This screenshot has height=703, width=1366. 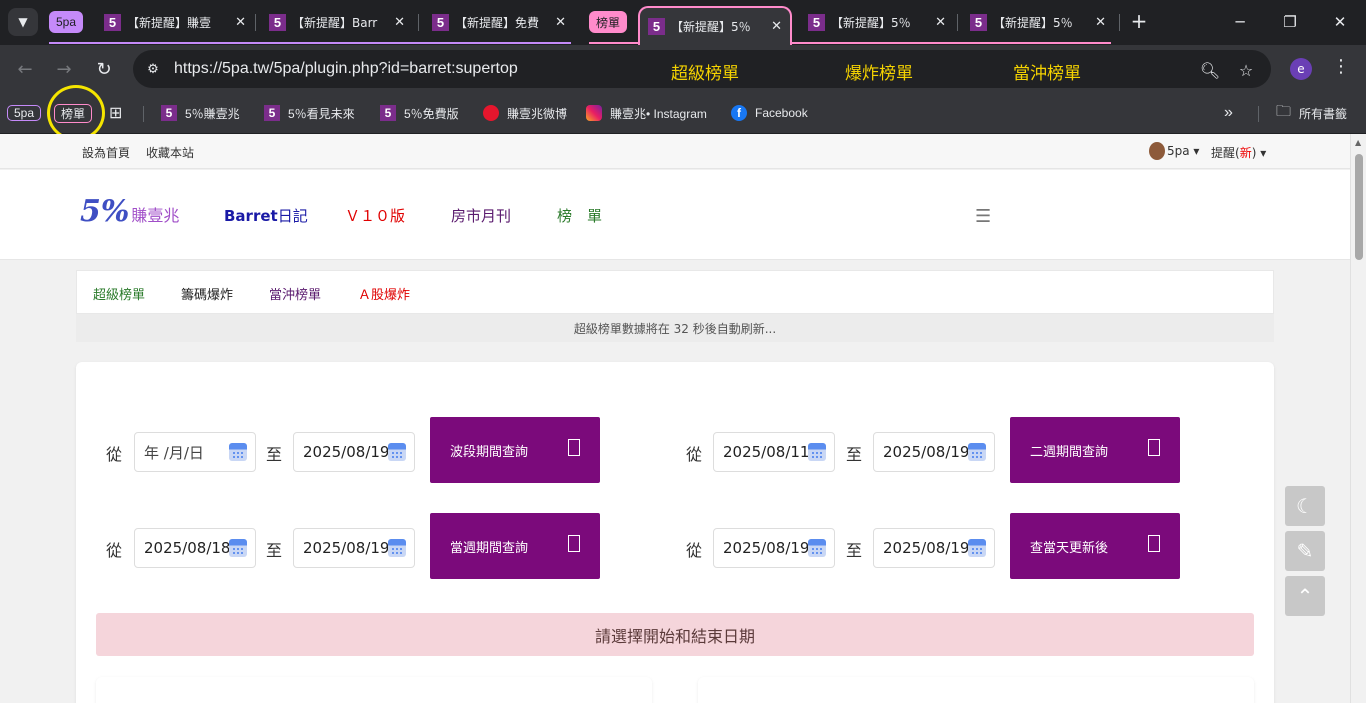 I want to click on menu-kebab-icon: ⋮, so click(x=1341, y=66).